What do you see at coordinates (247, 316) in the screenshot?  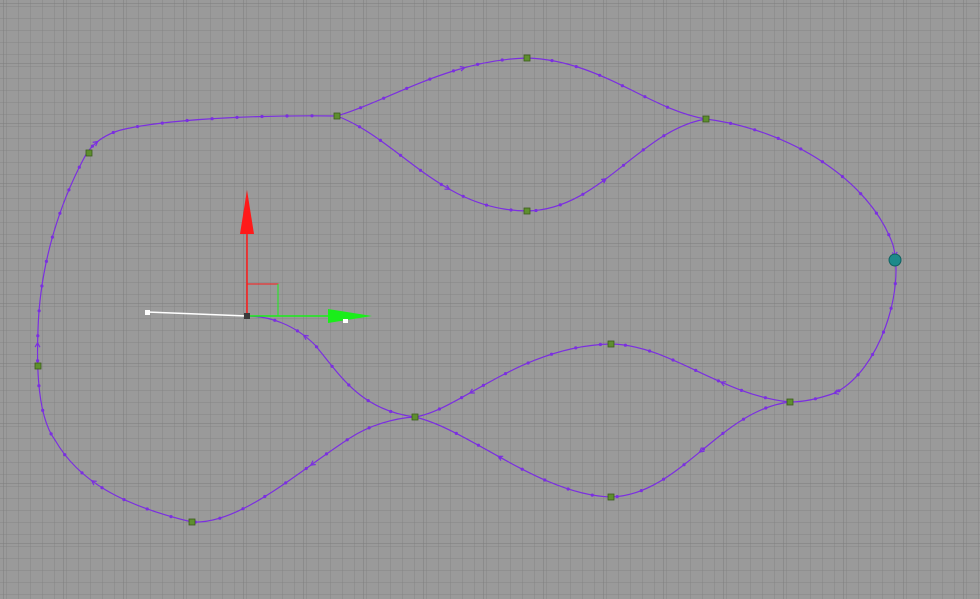 I see `gizmo-center` at bounding box center [247, 316].